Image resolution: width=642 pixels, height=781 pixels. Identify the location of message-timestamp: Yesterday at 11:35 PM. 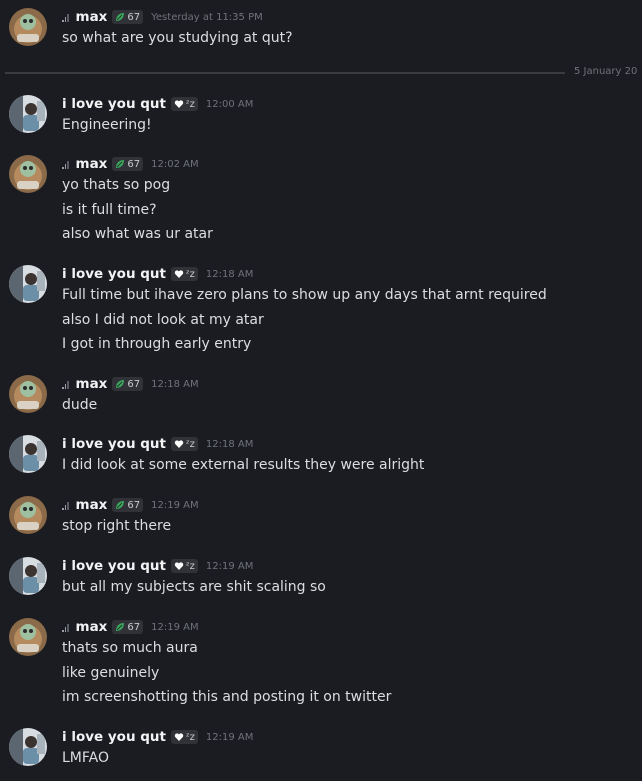
(207, 17).